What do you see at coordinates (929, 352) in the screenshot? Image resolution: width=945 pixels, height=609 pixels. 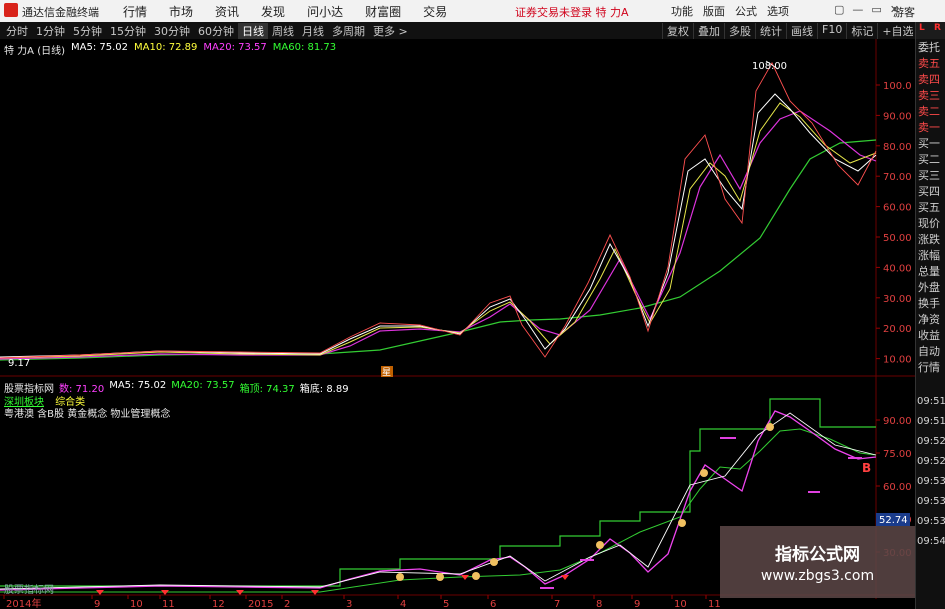 I see `auto-quote-1: 自动` at bounding box center [929, 352].